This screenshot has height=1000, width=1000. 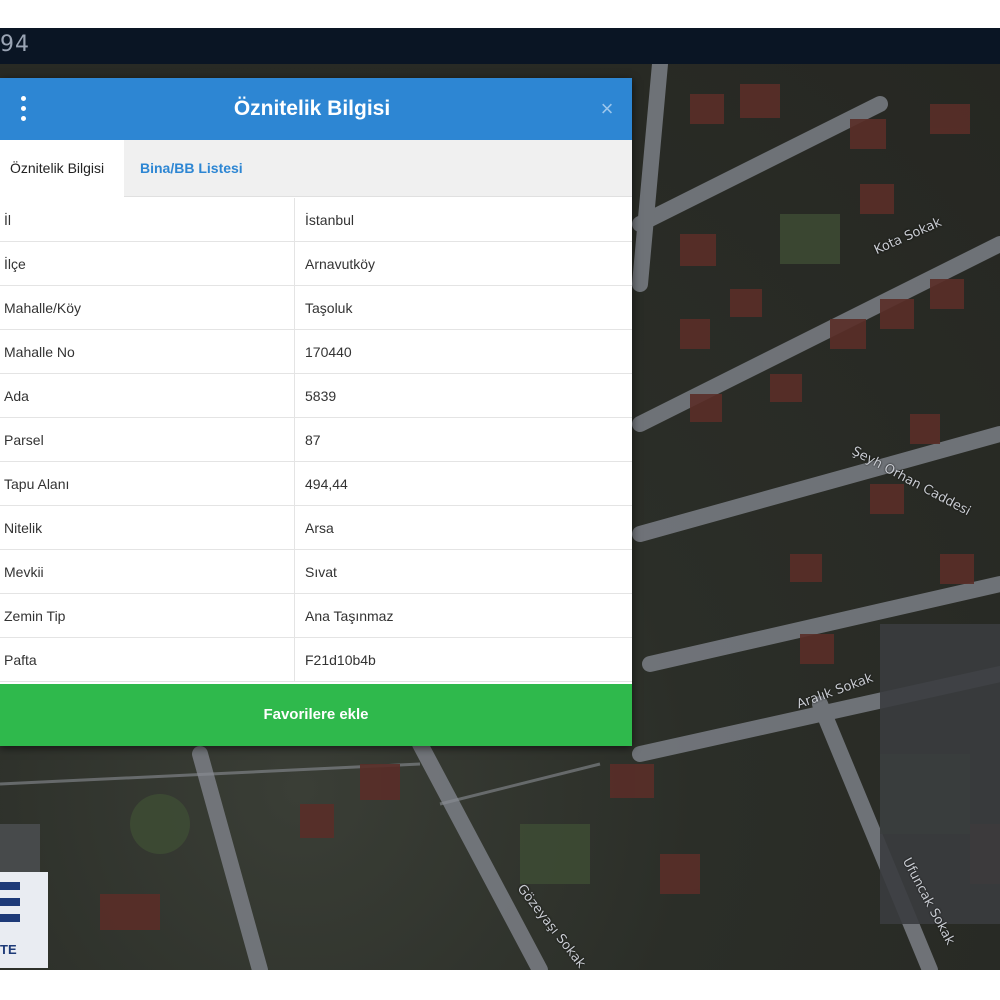 I want to click on row-key: Mahalle No, so click(x=39, y=352).